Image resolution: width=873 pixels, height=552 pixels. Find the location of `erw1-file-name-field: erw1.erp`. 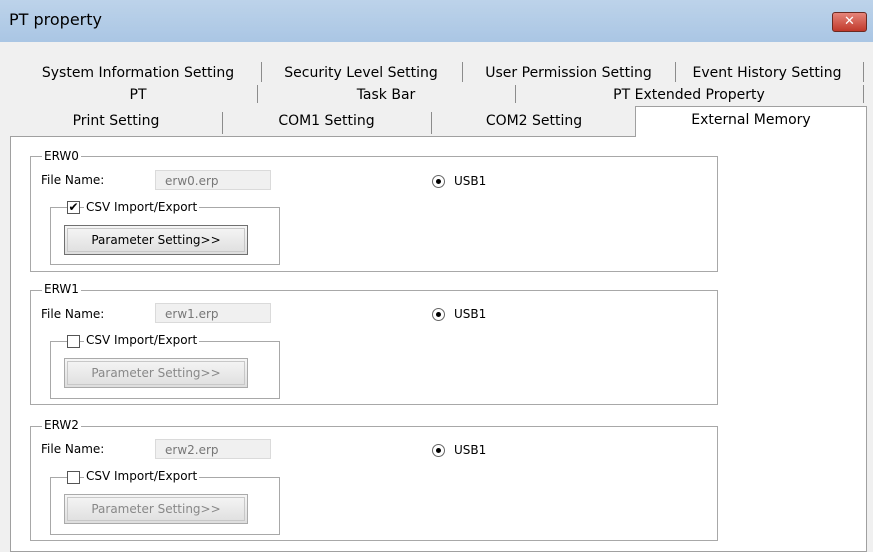

erw1-file-name-field: erw1.erp is located at coordinates (213, 313).